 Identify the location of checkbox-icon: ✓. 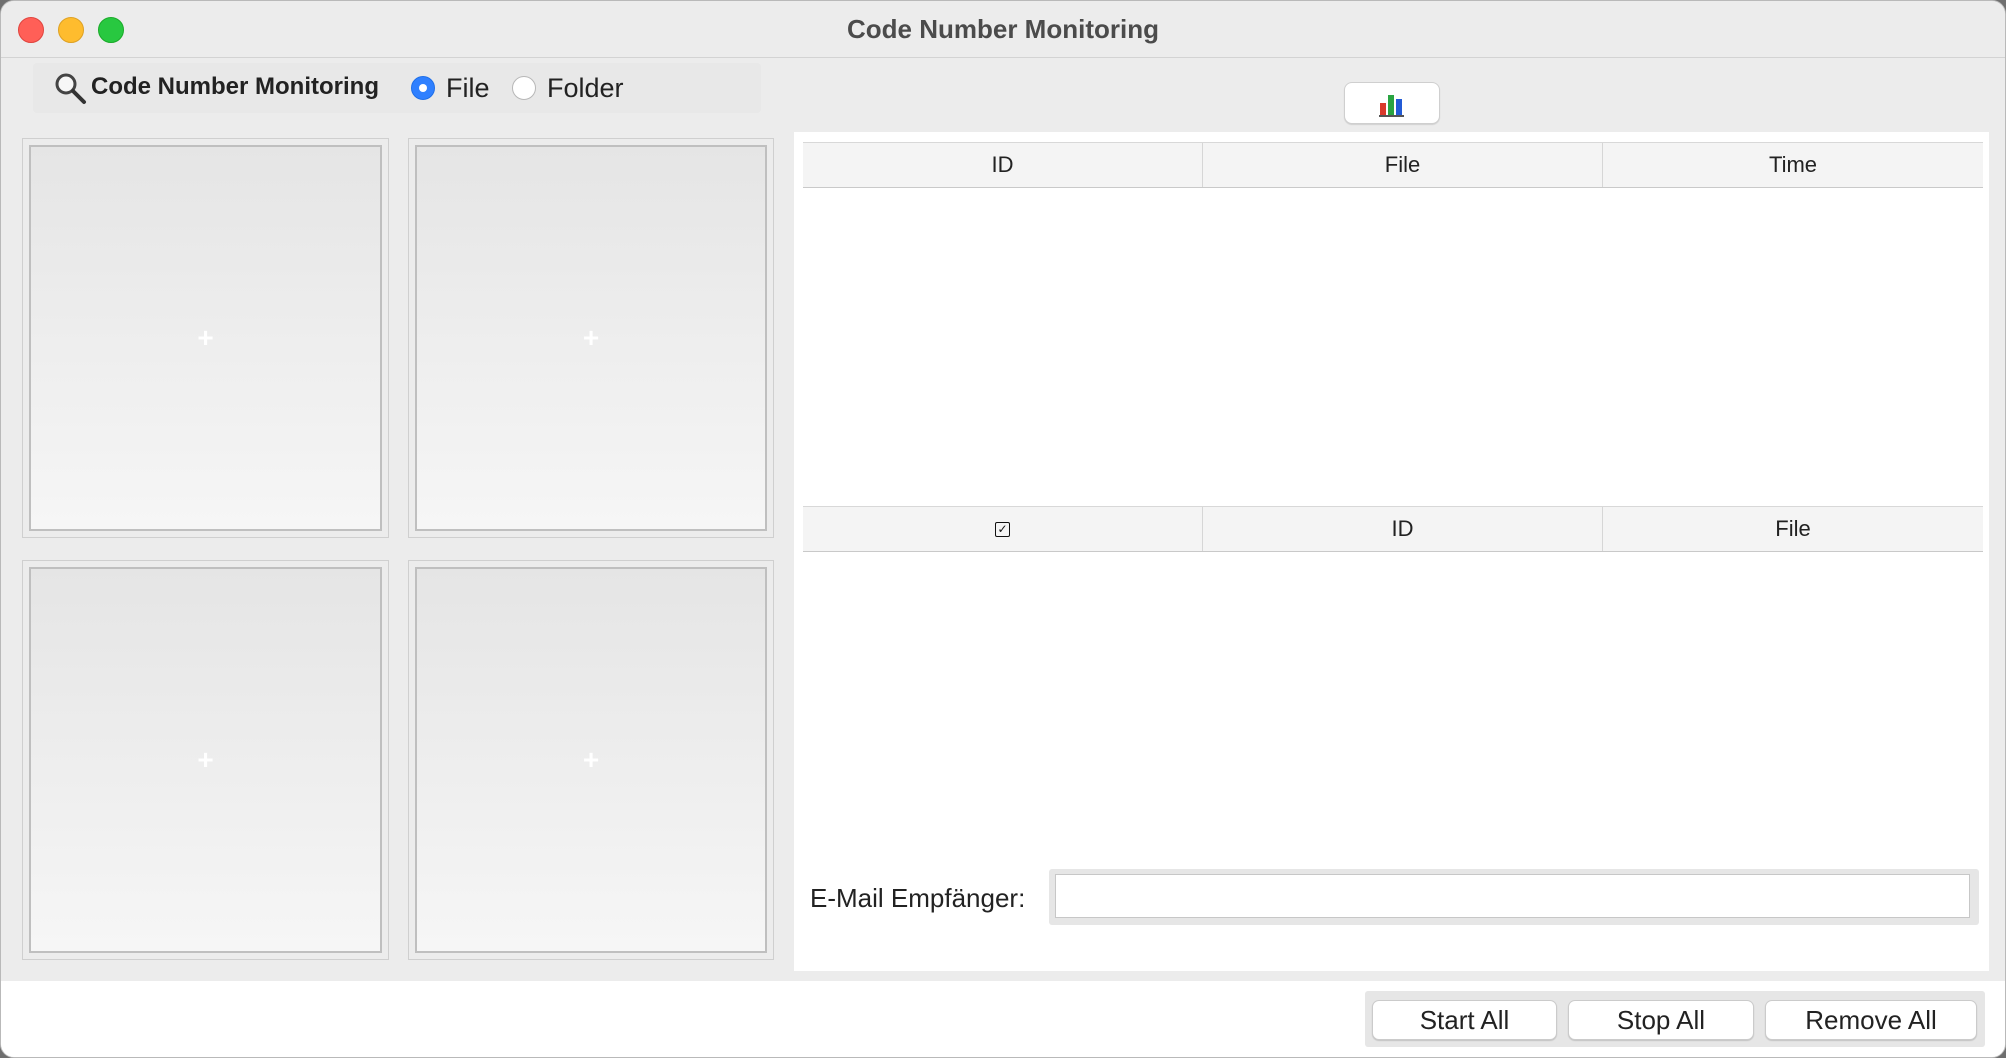
(1002, 529).